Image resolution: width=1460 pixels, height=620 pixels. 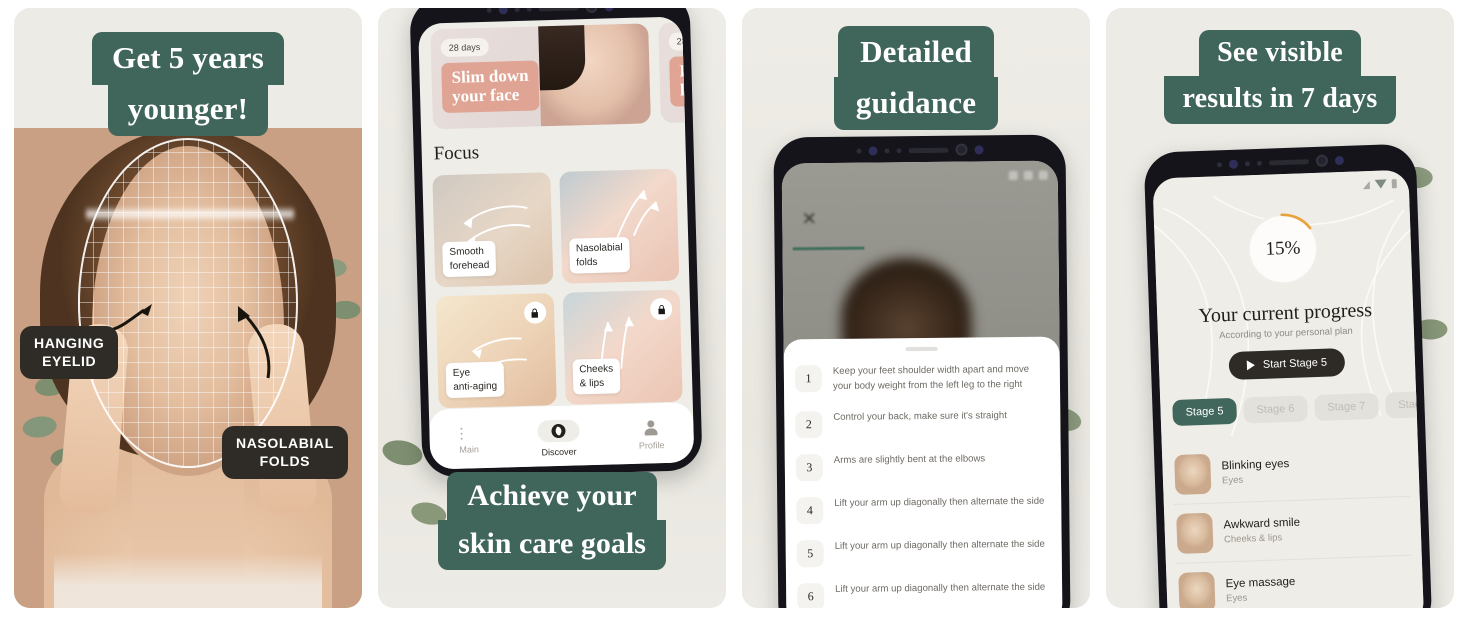 What do you see at coordinates (496, 351) in the screenshot?
I see `focus-tile-eye-anti-aging: Eye anti-aging` at bounding box center [496, 351].